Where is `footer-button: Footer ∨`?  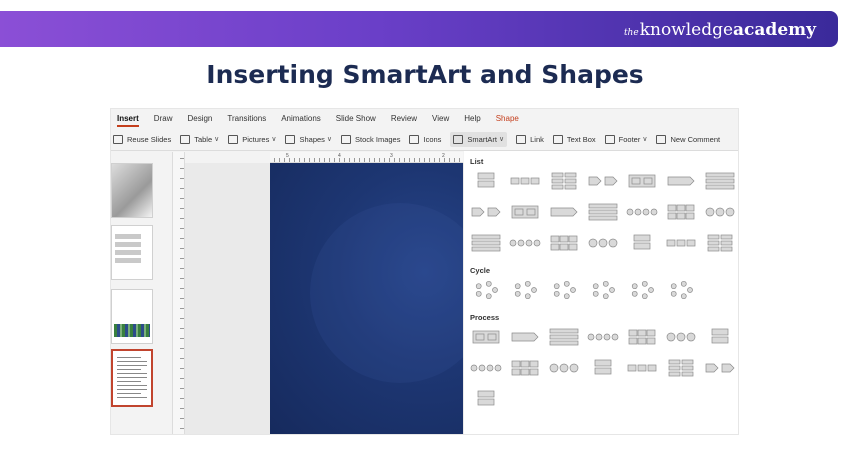
footer-button: Footer ∨ is located at coordinates (626, 139).